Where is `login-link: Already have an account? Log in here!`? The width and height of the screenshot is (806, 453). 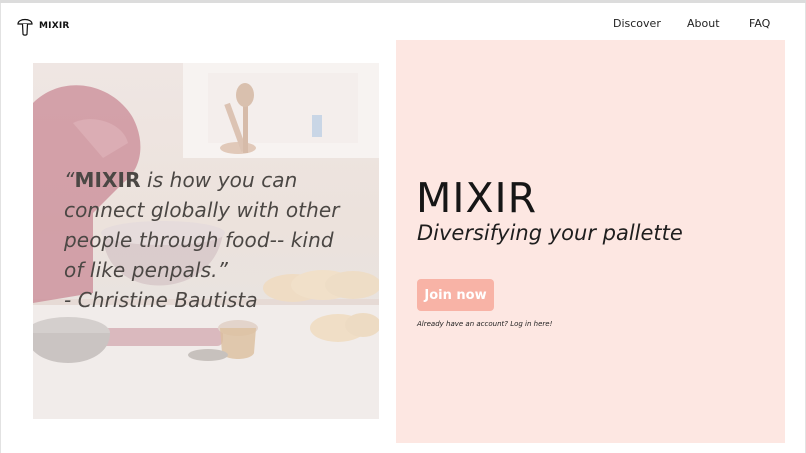
login-link: Already have an account? Log in here! is located at coordinates (484, 324).